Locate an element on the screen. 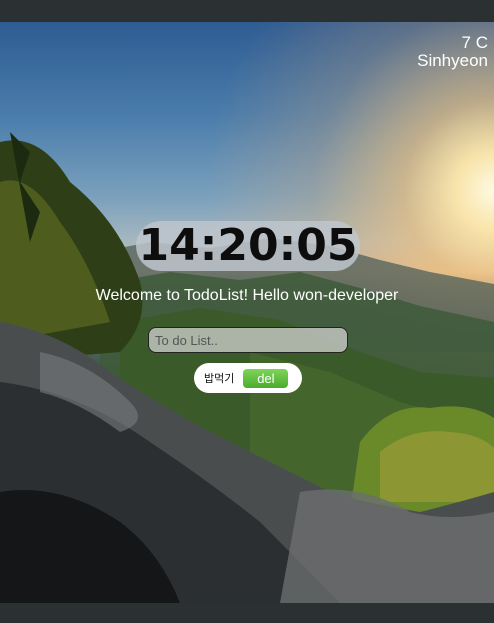  todo-input is located at coordinates (248, 340).